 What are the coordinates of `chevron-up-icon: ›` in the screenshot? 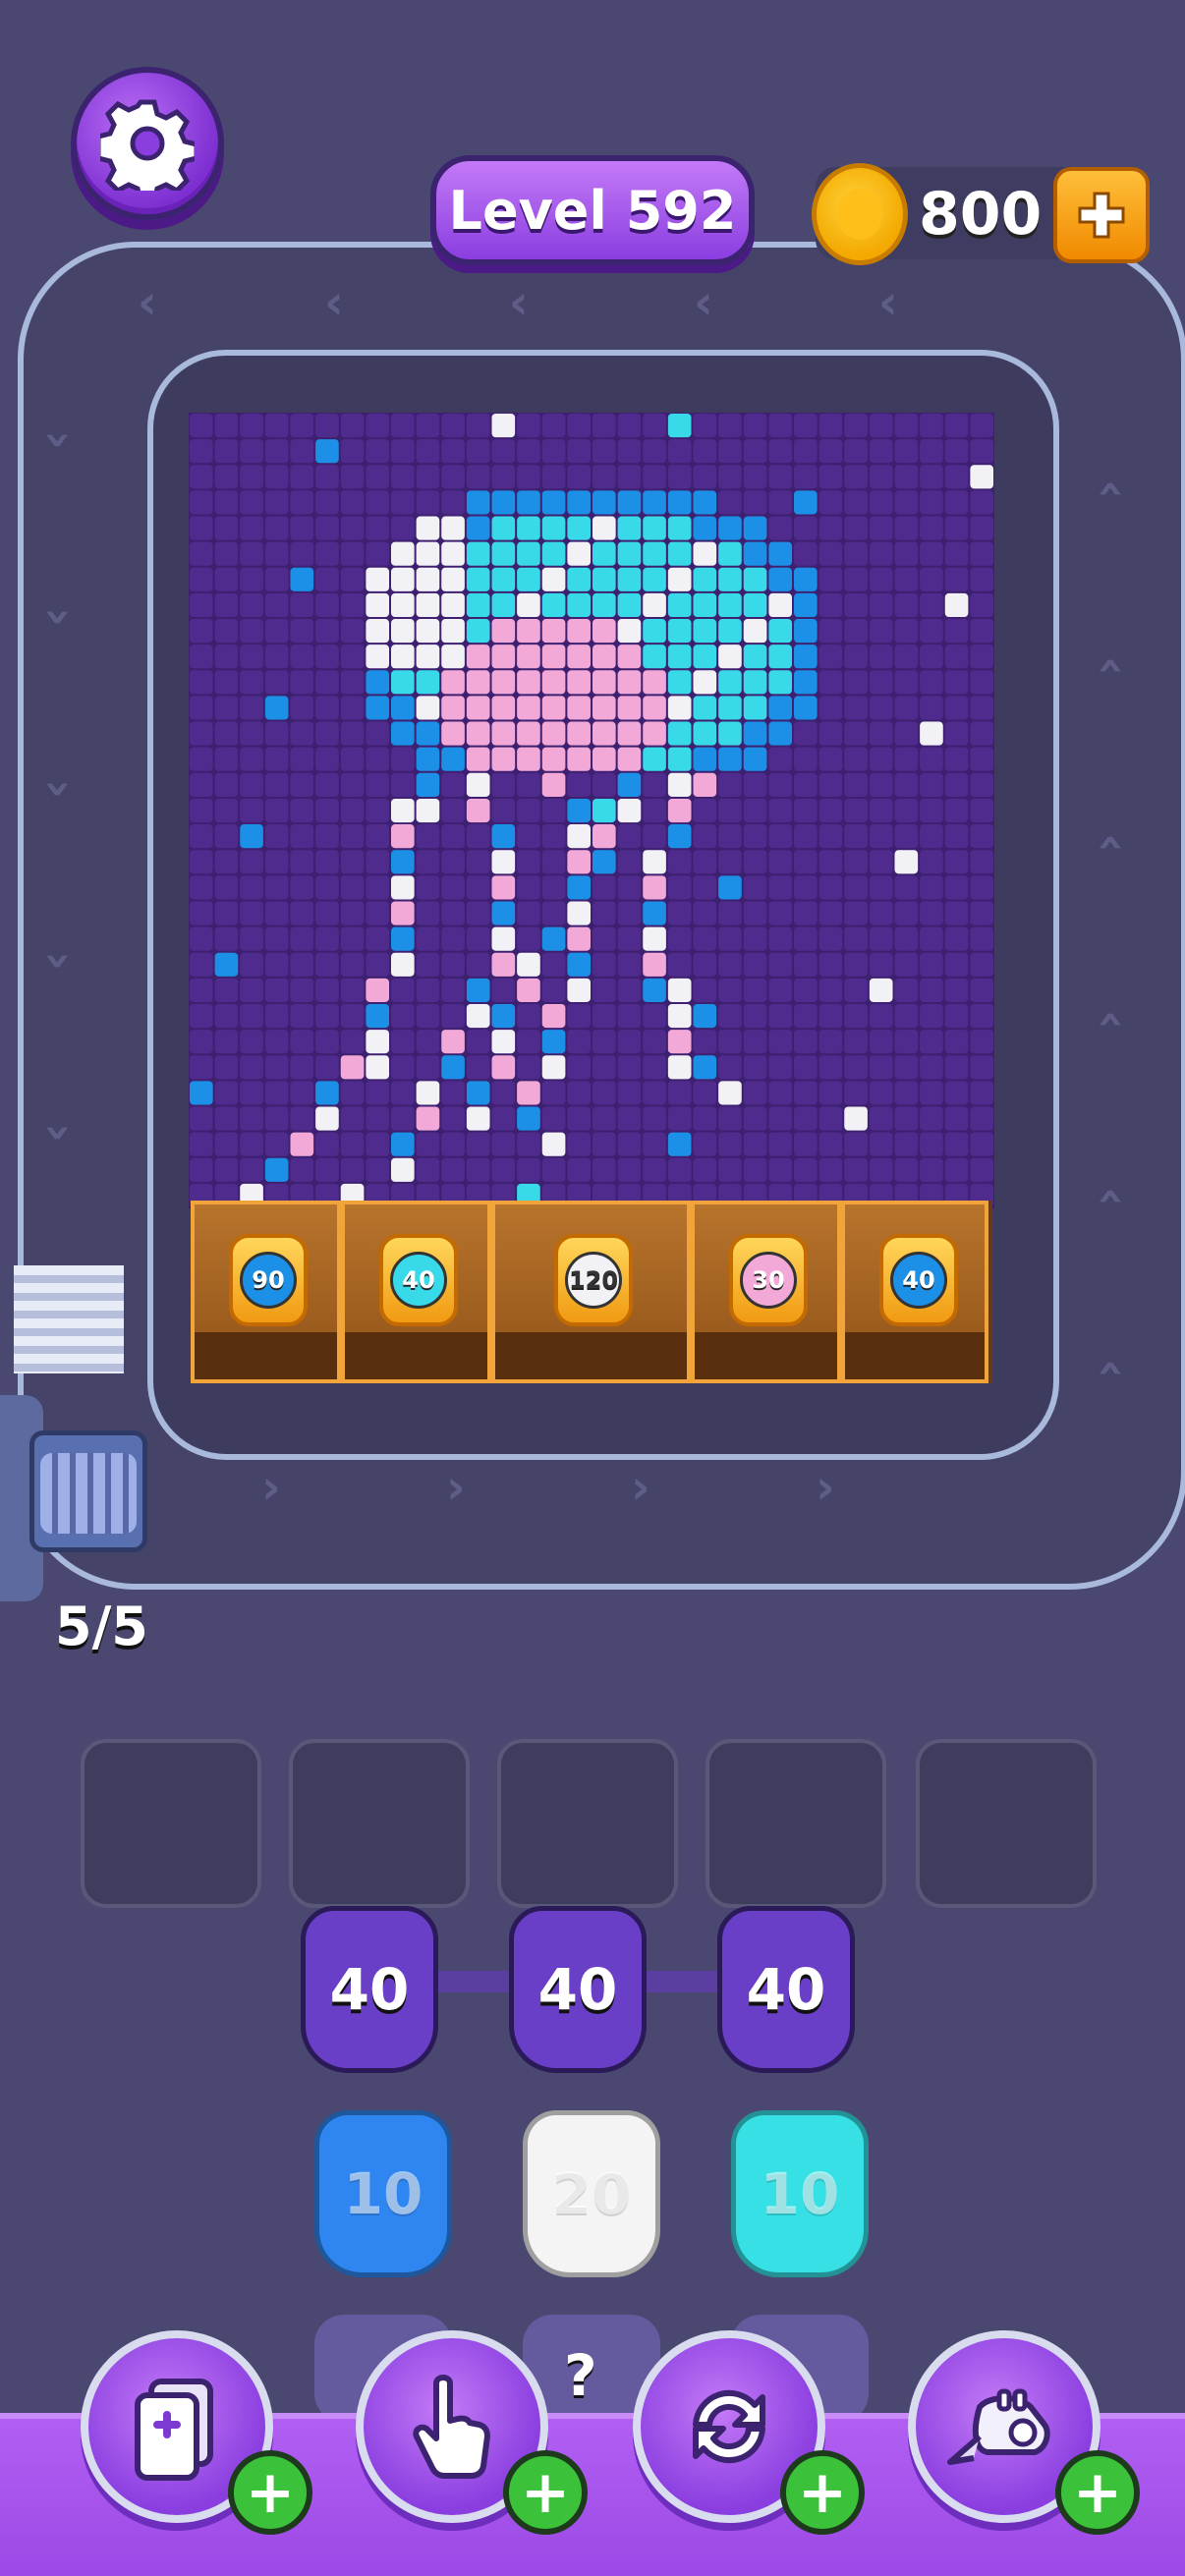 It's located at (1108, 666).